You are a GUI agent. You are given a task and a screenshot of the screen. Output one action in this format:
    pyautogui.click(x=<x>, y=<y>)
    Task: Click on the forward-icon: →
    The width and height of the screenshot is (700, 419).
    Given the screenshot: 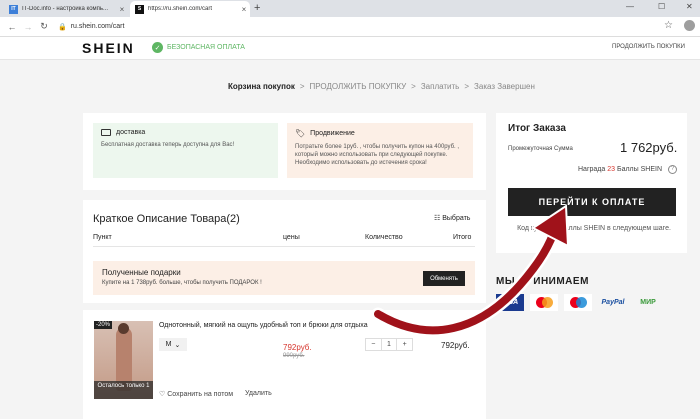 What is the action you would take?
    pyautogui.click(x=28, y=27)
    